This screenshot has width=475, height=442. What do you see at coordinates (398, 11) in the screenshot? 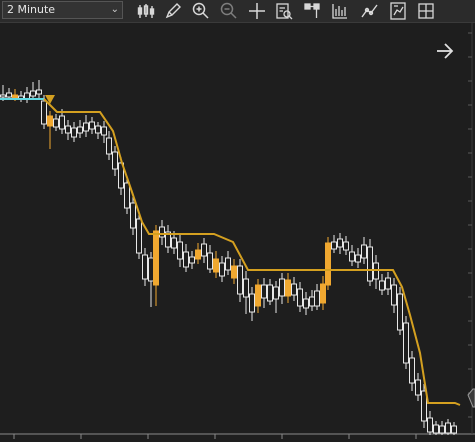
I see `chart-trader-icon` at bounding box center [398, 11].